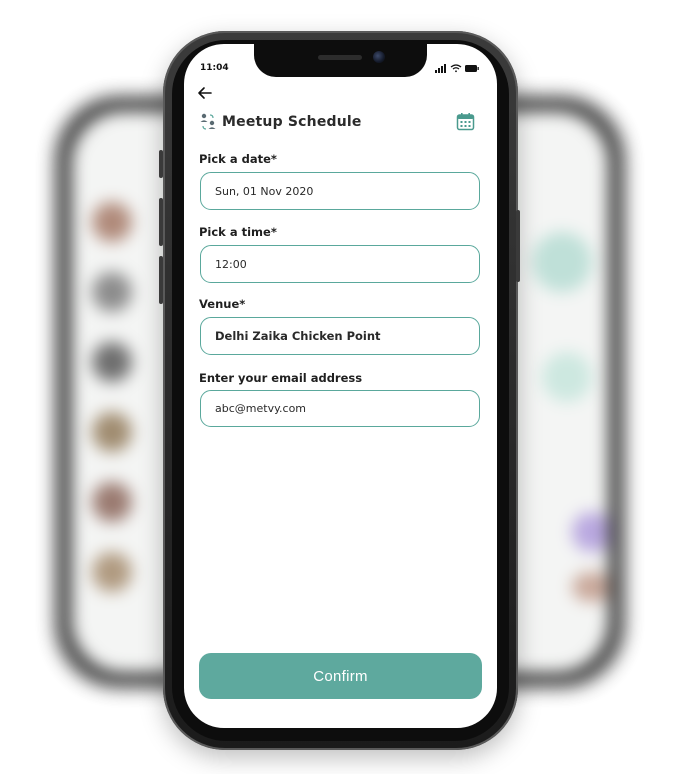 The width and height of the screenshot is (679, 774). Describe the element at coordinates (238, 232) in the screenshot. I see `time-label: Pick a time*` at that location.